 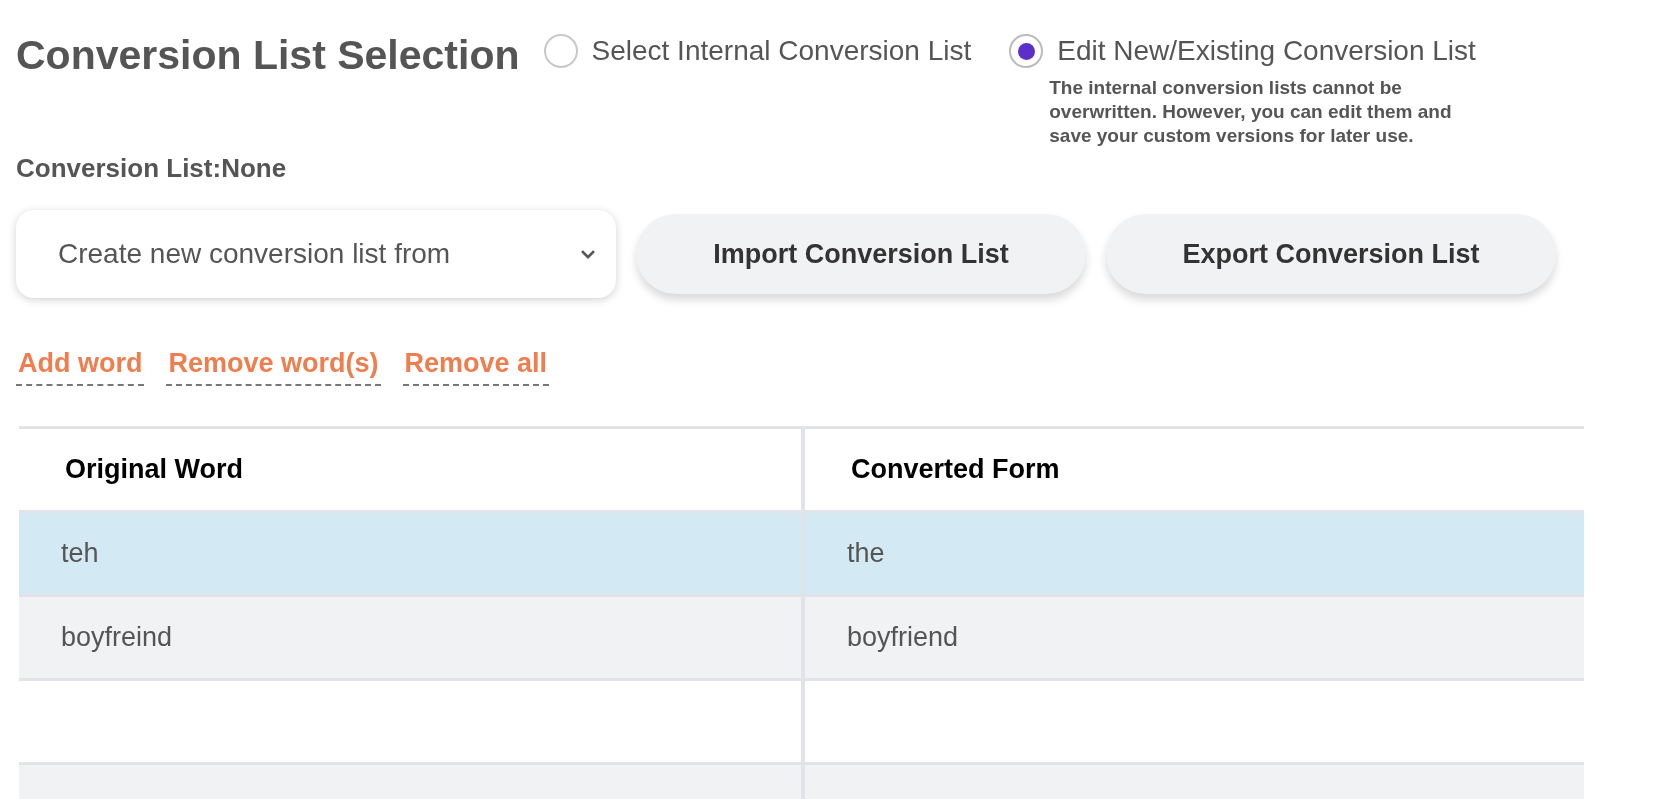 What do you see at coordinates (268, 55) in the screenshot?
I see `page-title: Conversion List Selection` at bounding box center [268, 55].